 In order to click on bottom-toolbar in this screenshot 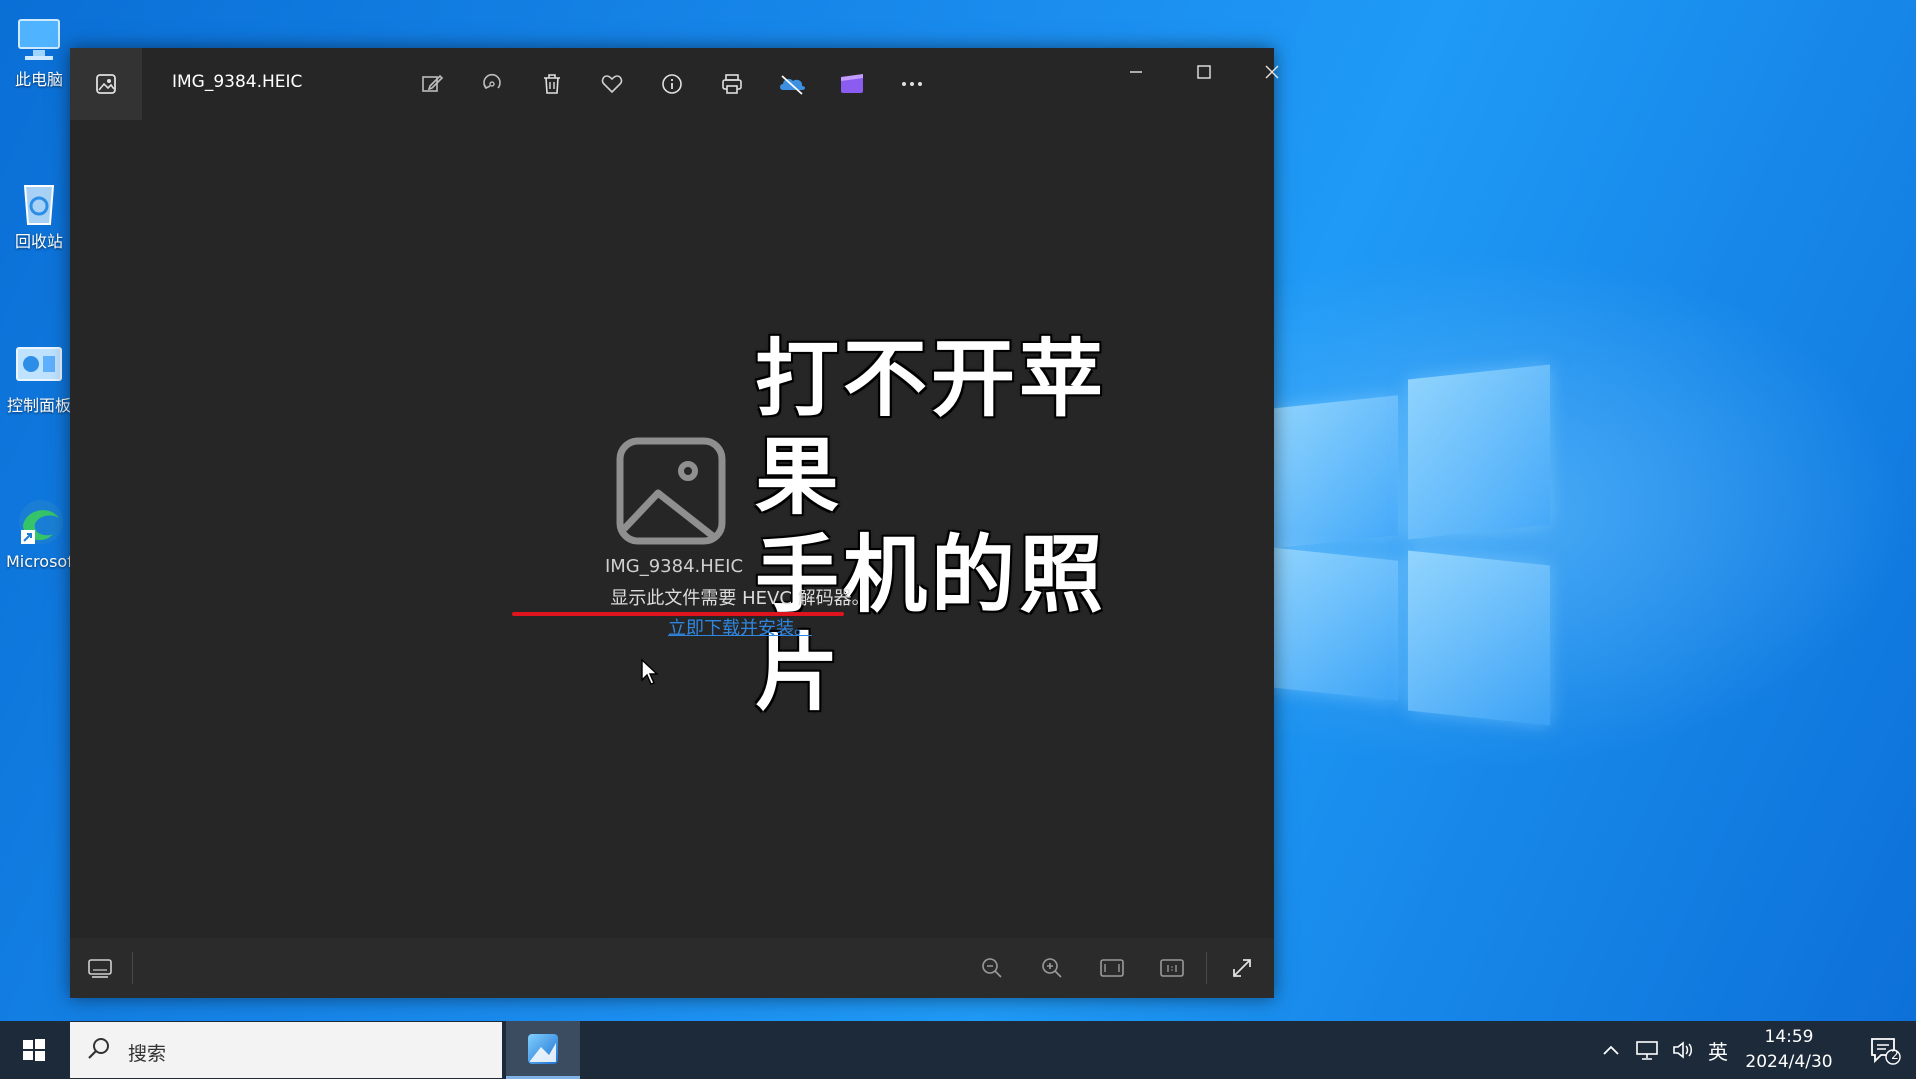, I will do `click(672, 968)`.